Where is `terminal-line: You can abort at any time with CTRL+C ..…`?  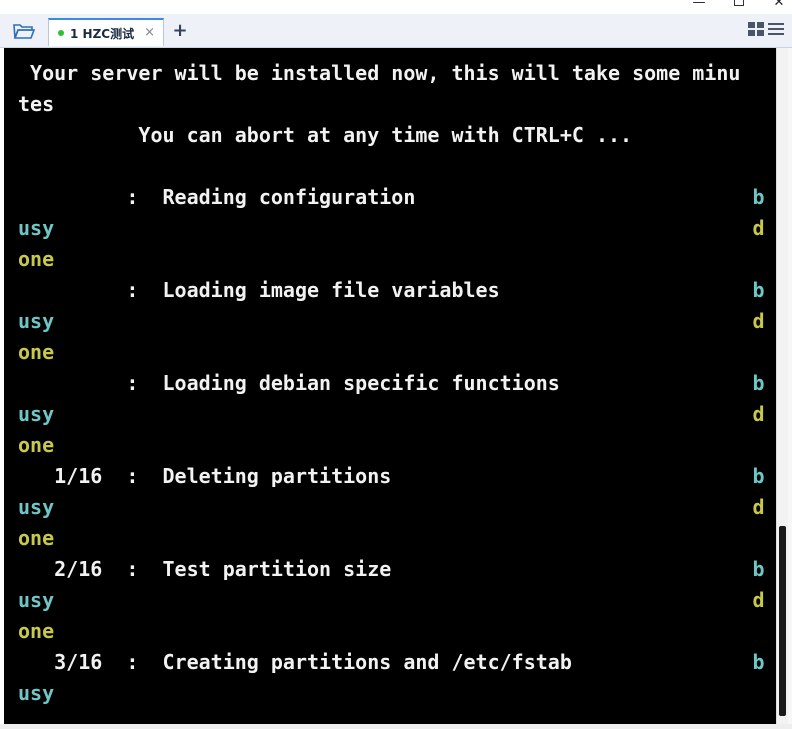
terminal-line: You can abort at any time with CTRL+C ..… is located at coordinates (391, 135).